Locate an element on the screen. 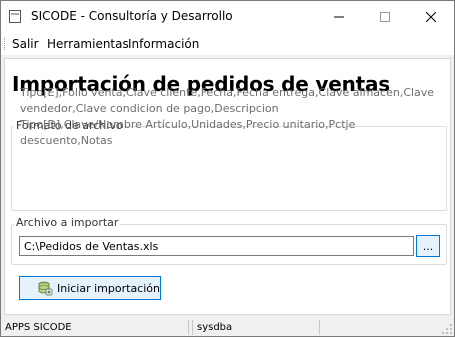 Image resolution: width=455 pixels, height=337 pixels. app-icon is located at coordinates (15, 16).